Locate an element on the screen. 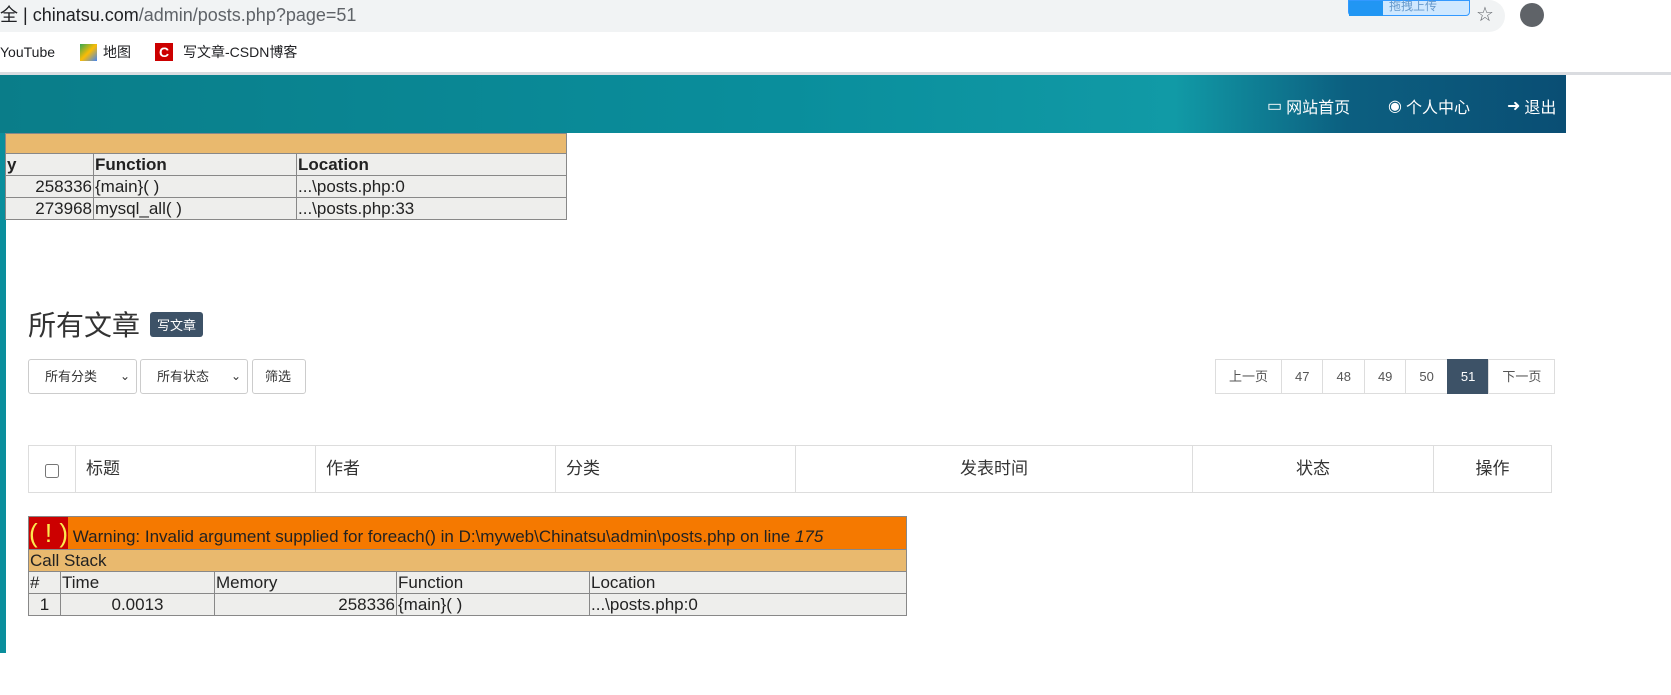  address-path: /admin/posts.php?page=51 is located at coordinates (247, 15).